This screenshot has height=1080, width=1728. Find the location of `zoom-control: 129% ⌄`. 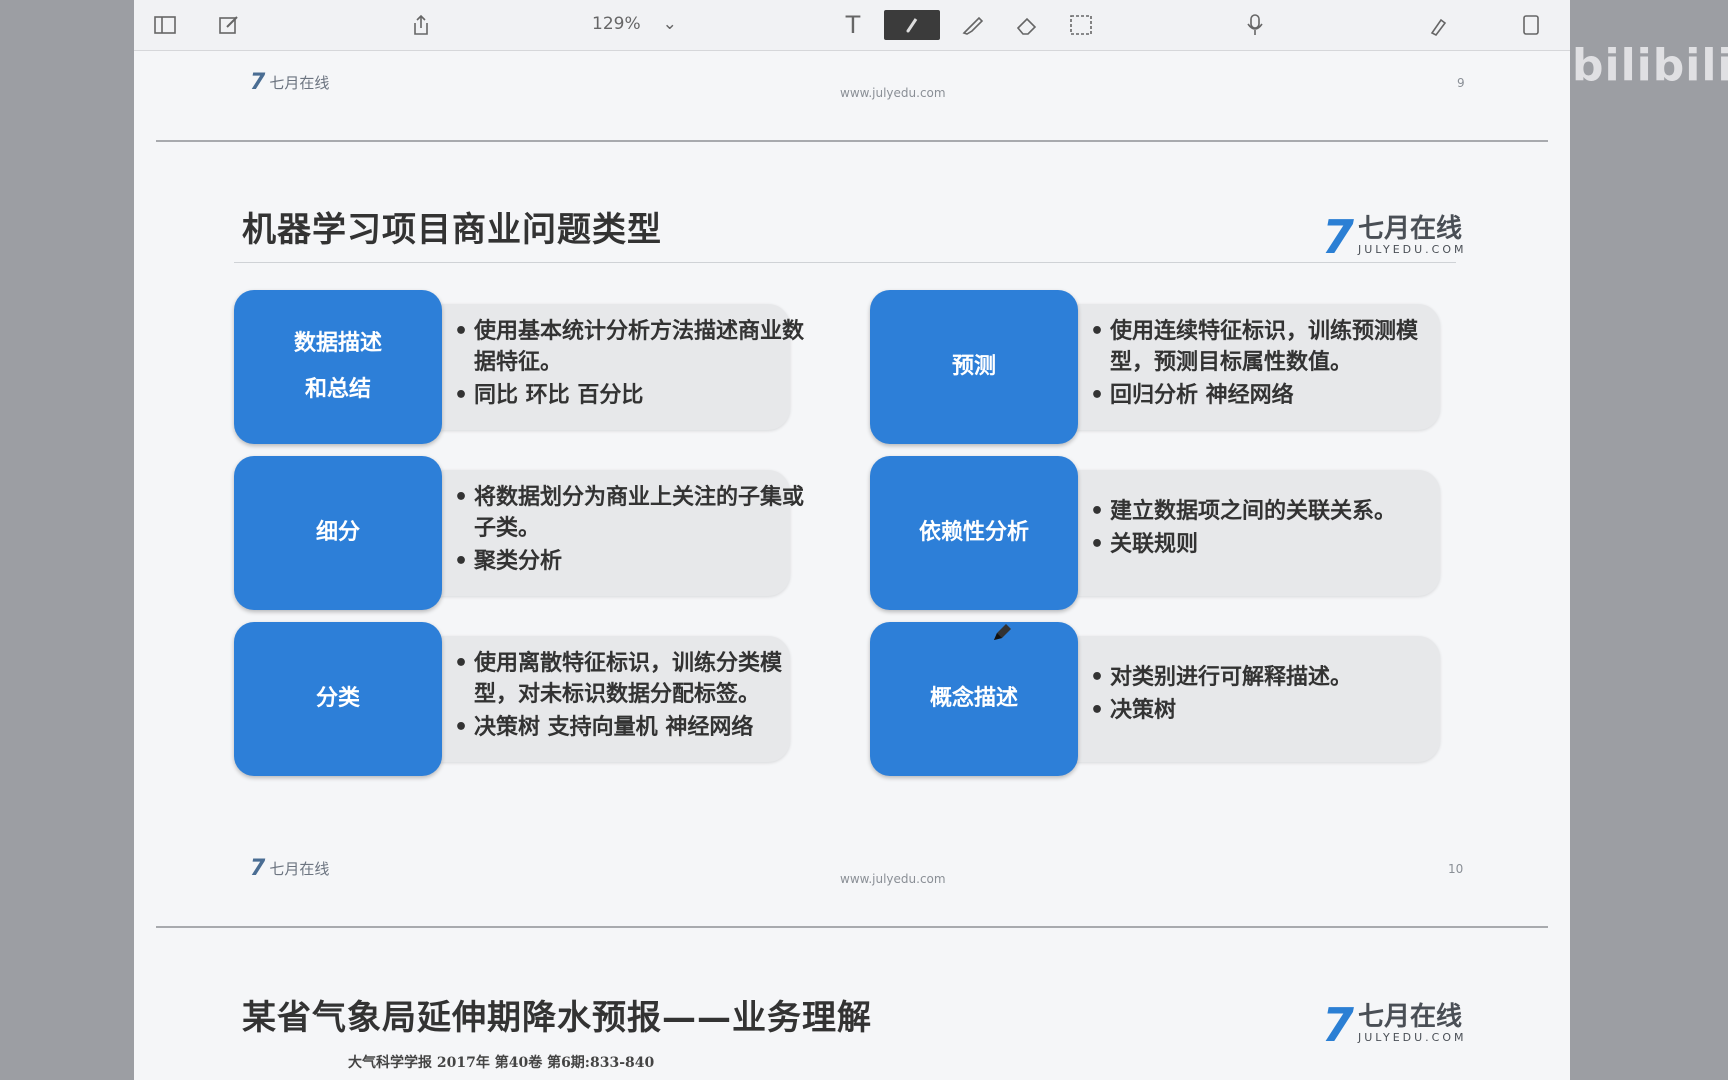

zoom-control: 129% ⌄ is located at coordinates (634, 24).